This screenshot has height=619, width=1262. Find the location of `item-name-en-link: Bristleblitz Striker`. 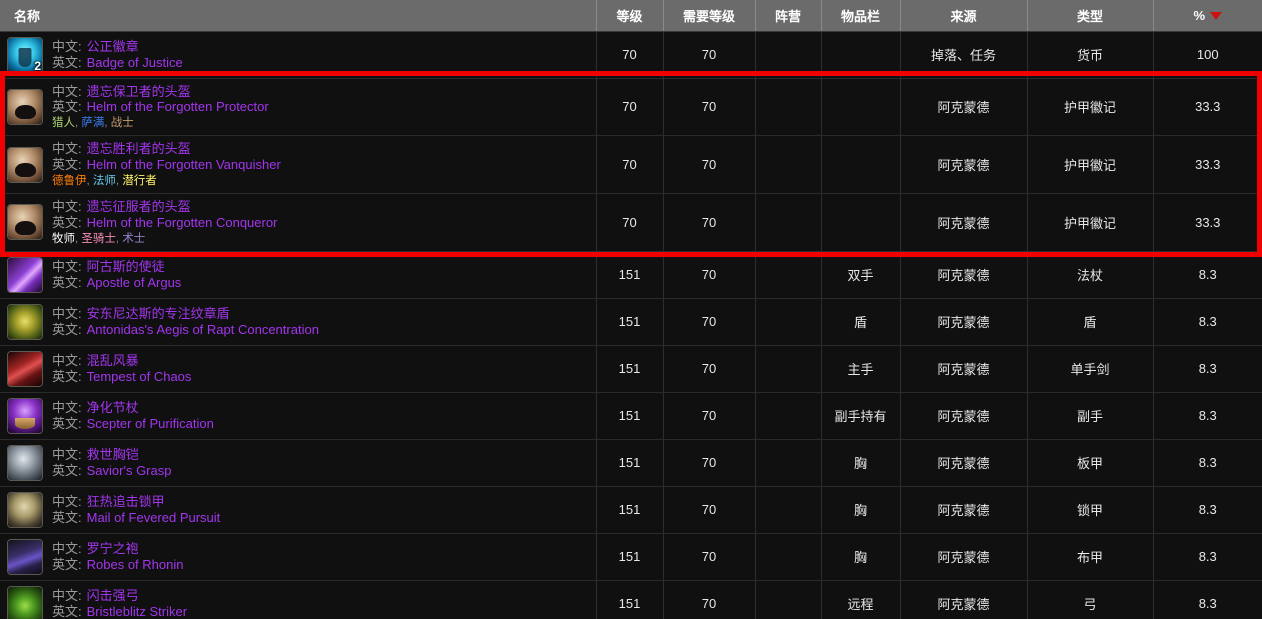

item-name-en-link: Bristleblitz Striker is located at coordinates (137, 611).